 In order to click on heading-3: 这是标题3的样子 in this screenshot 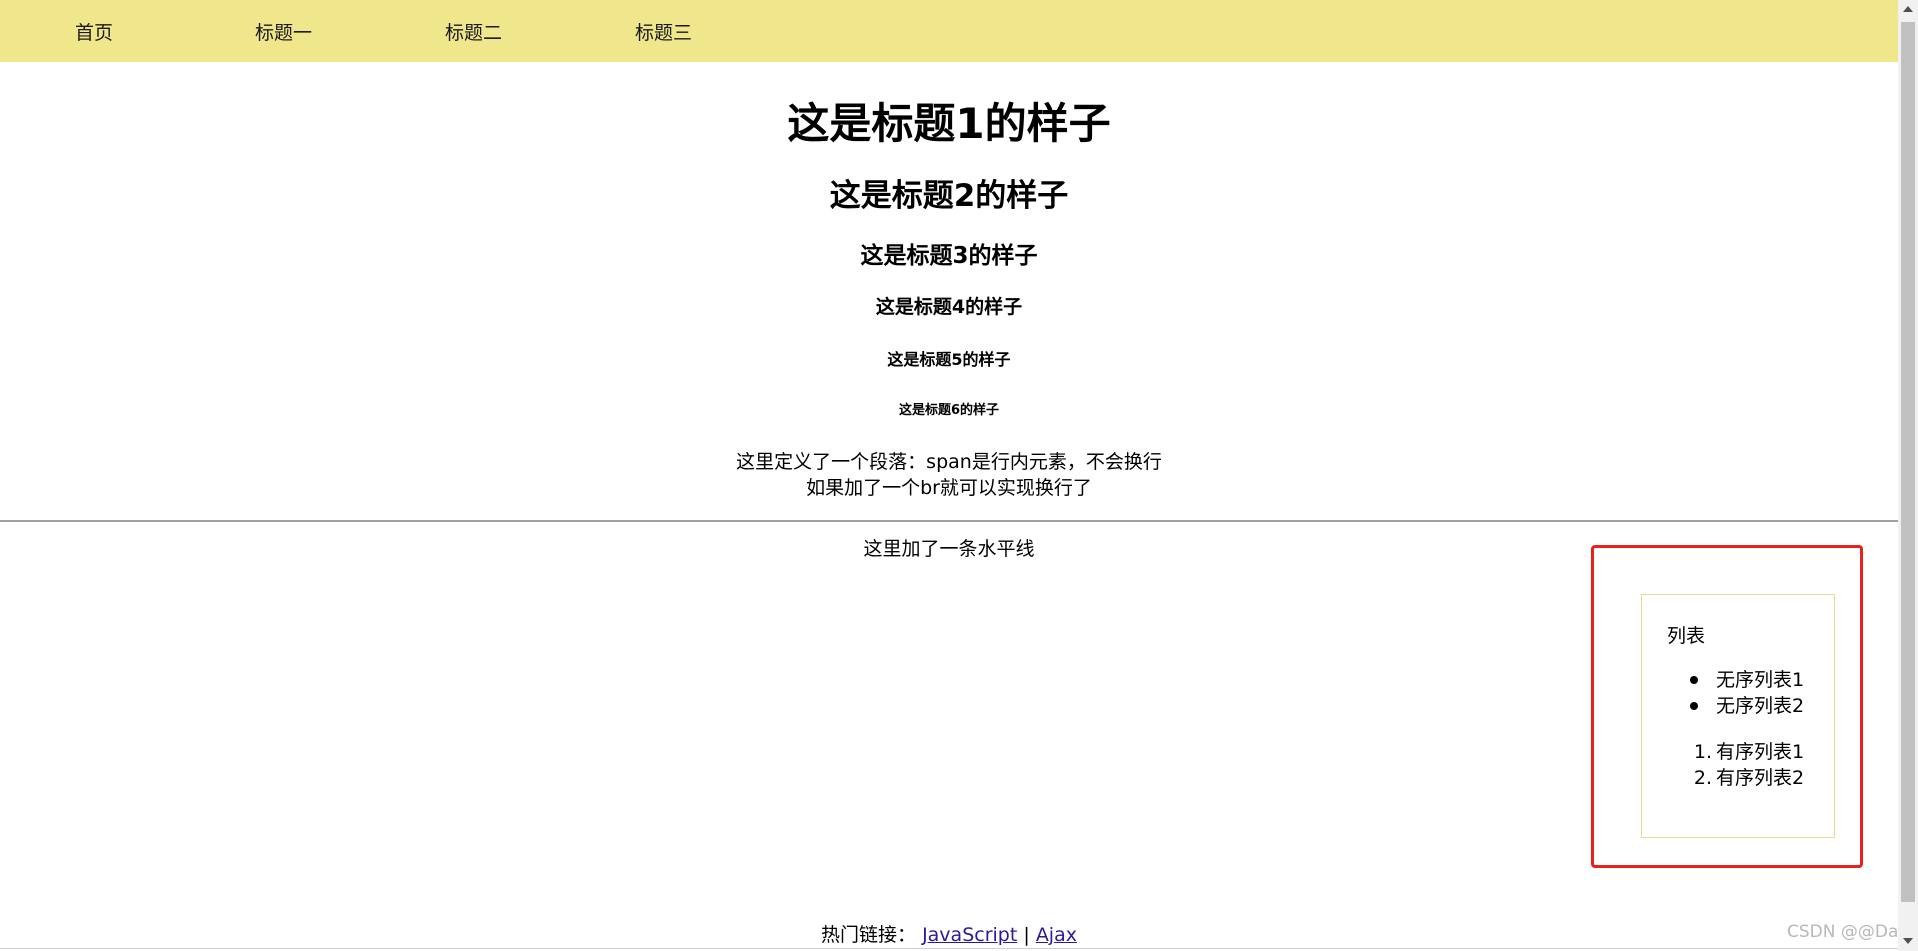, I will do `click(949, 256)`.